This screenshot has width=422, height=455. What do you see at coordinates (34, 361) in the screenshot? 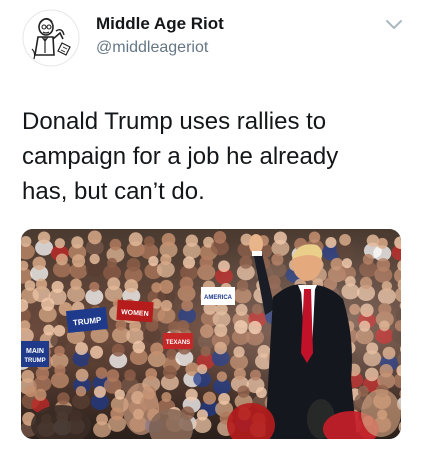
I see `sign-text: TRUMP` at bounding box center [34, 361].